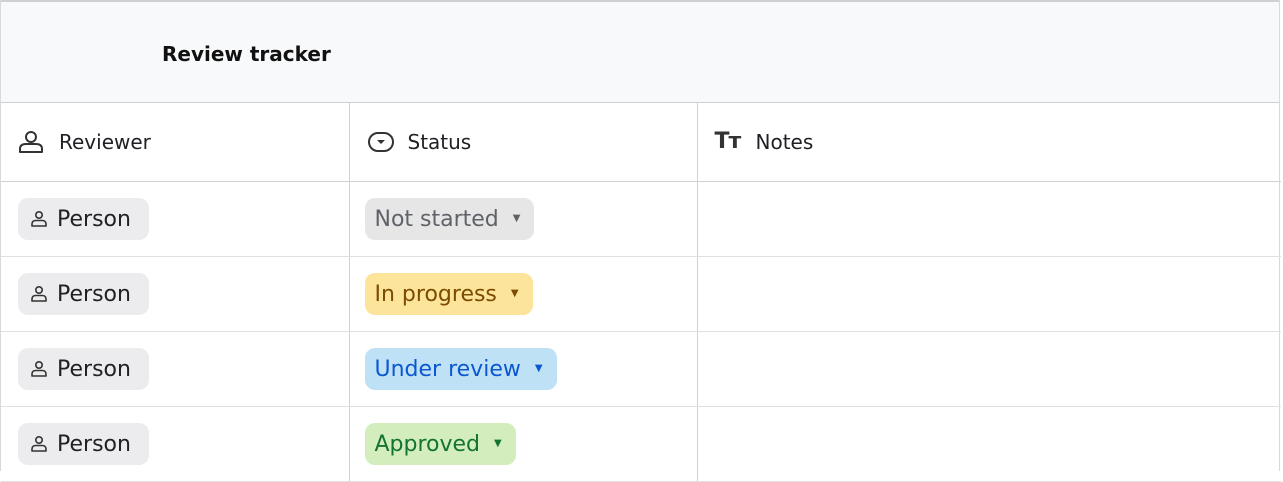 The height and width of the screenshot is (482, 1283). I want to click on status-label: Under review, so click(447, 369).